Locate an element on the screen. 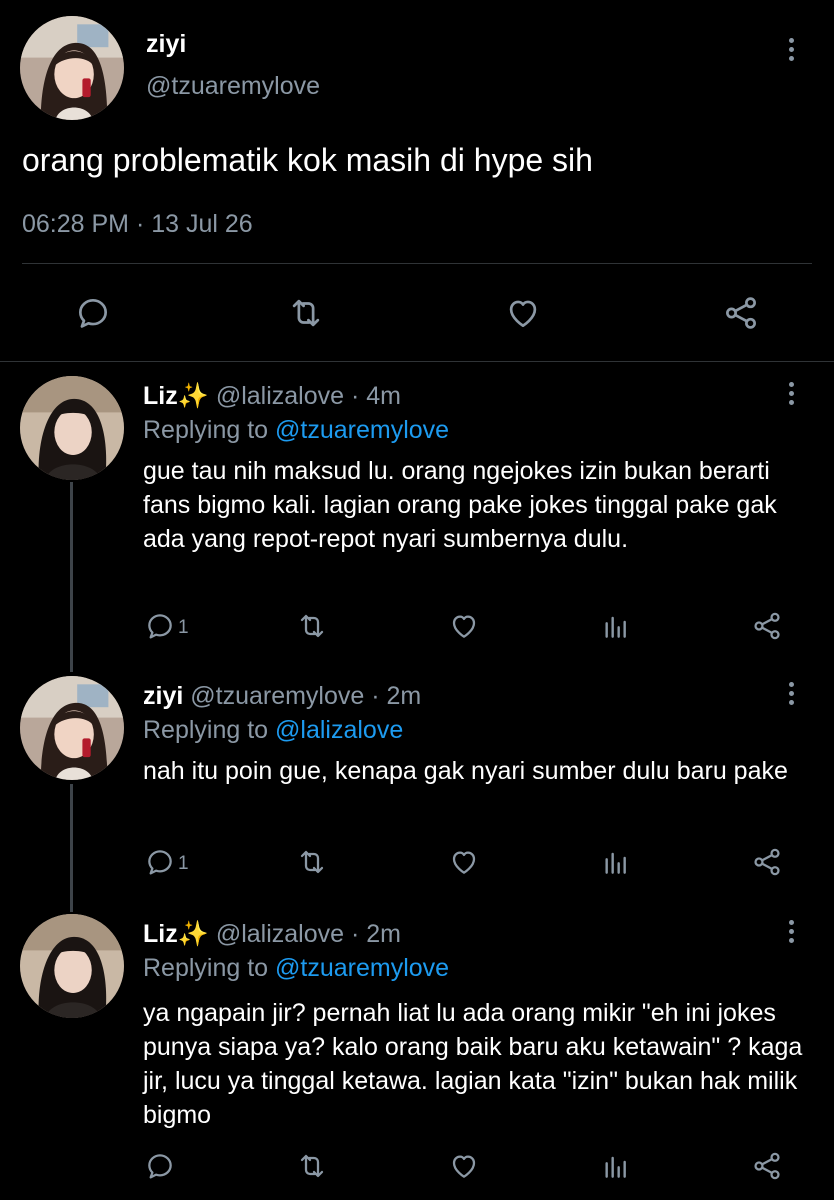 The width and height of the screenshot is (834, 1200). tweet-text: orang problematik kok masih di hype sih is located at coordinates (307, 160).